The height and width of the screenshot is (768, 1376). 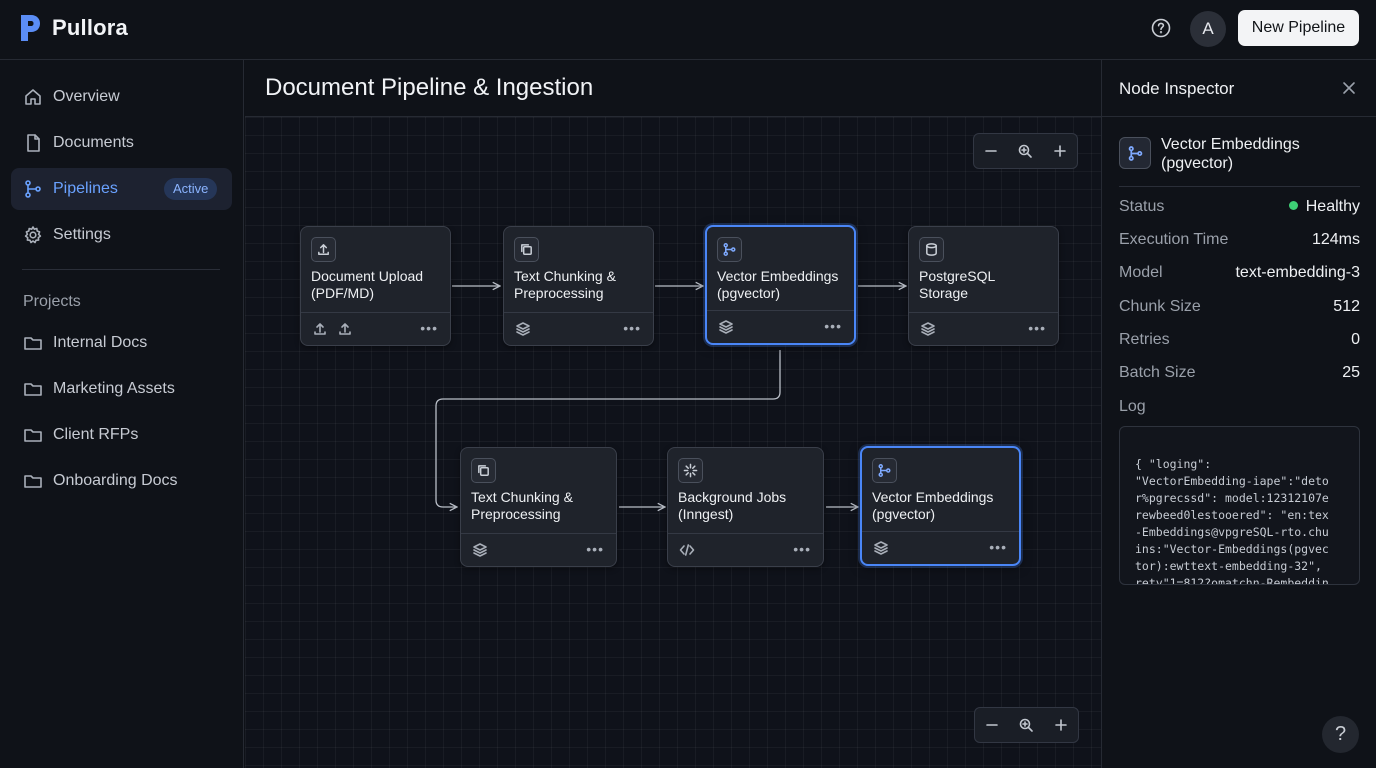 I want to click on status-text: Healthy, so click(x=1332, y=206).